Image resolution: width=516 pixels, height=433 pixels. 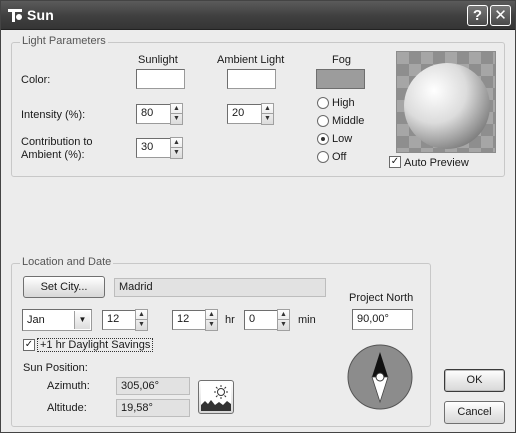 What do you see at coordinates (82, 320) in the screenshot?
I see `dropdown-arrow-icon: ▼` at bounding box center [82, 320].